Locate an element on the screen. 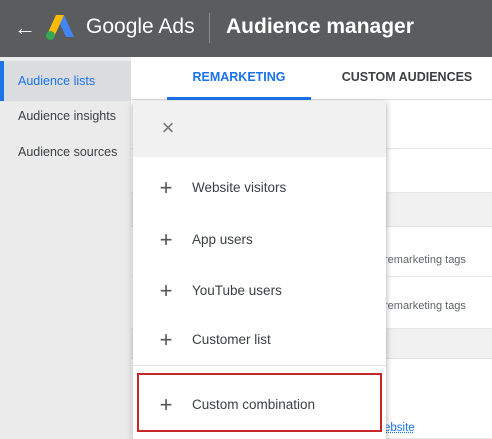 The image size is (492, 439). menu-divider is located at coordinates (259, 365).